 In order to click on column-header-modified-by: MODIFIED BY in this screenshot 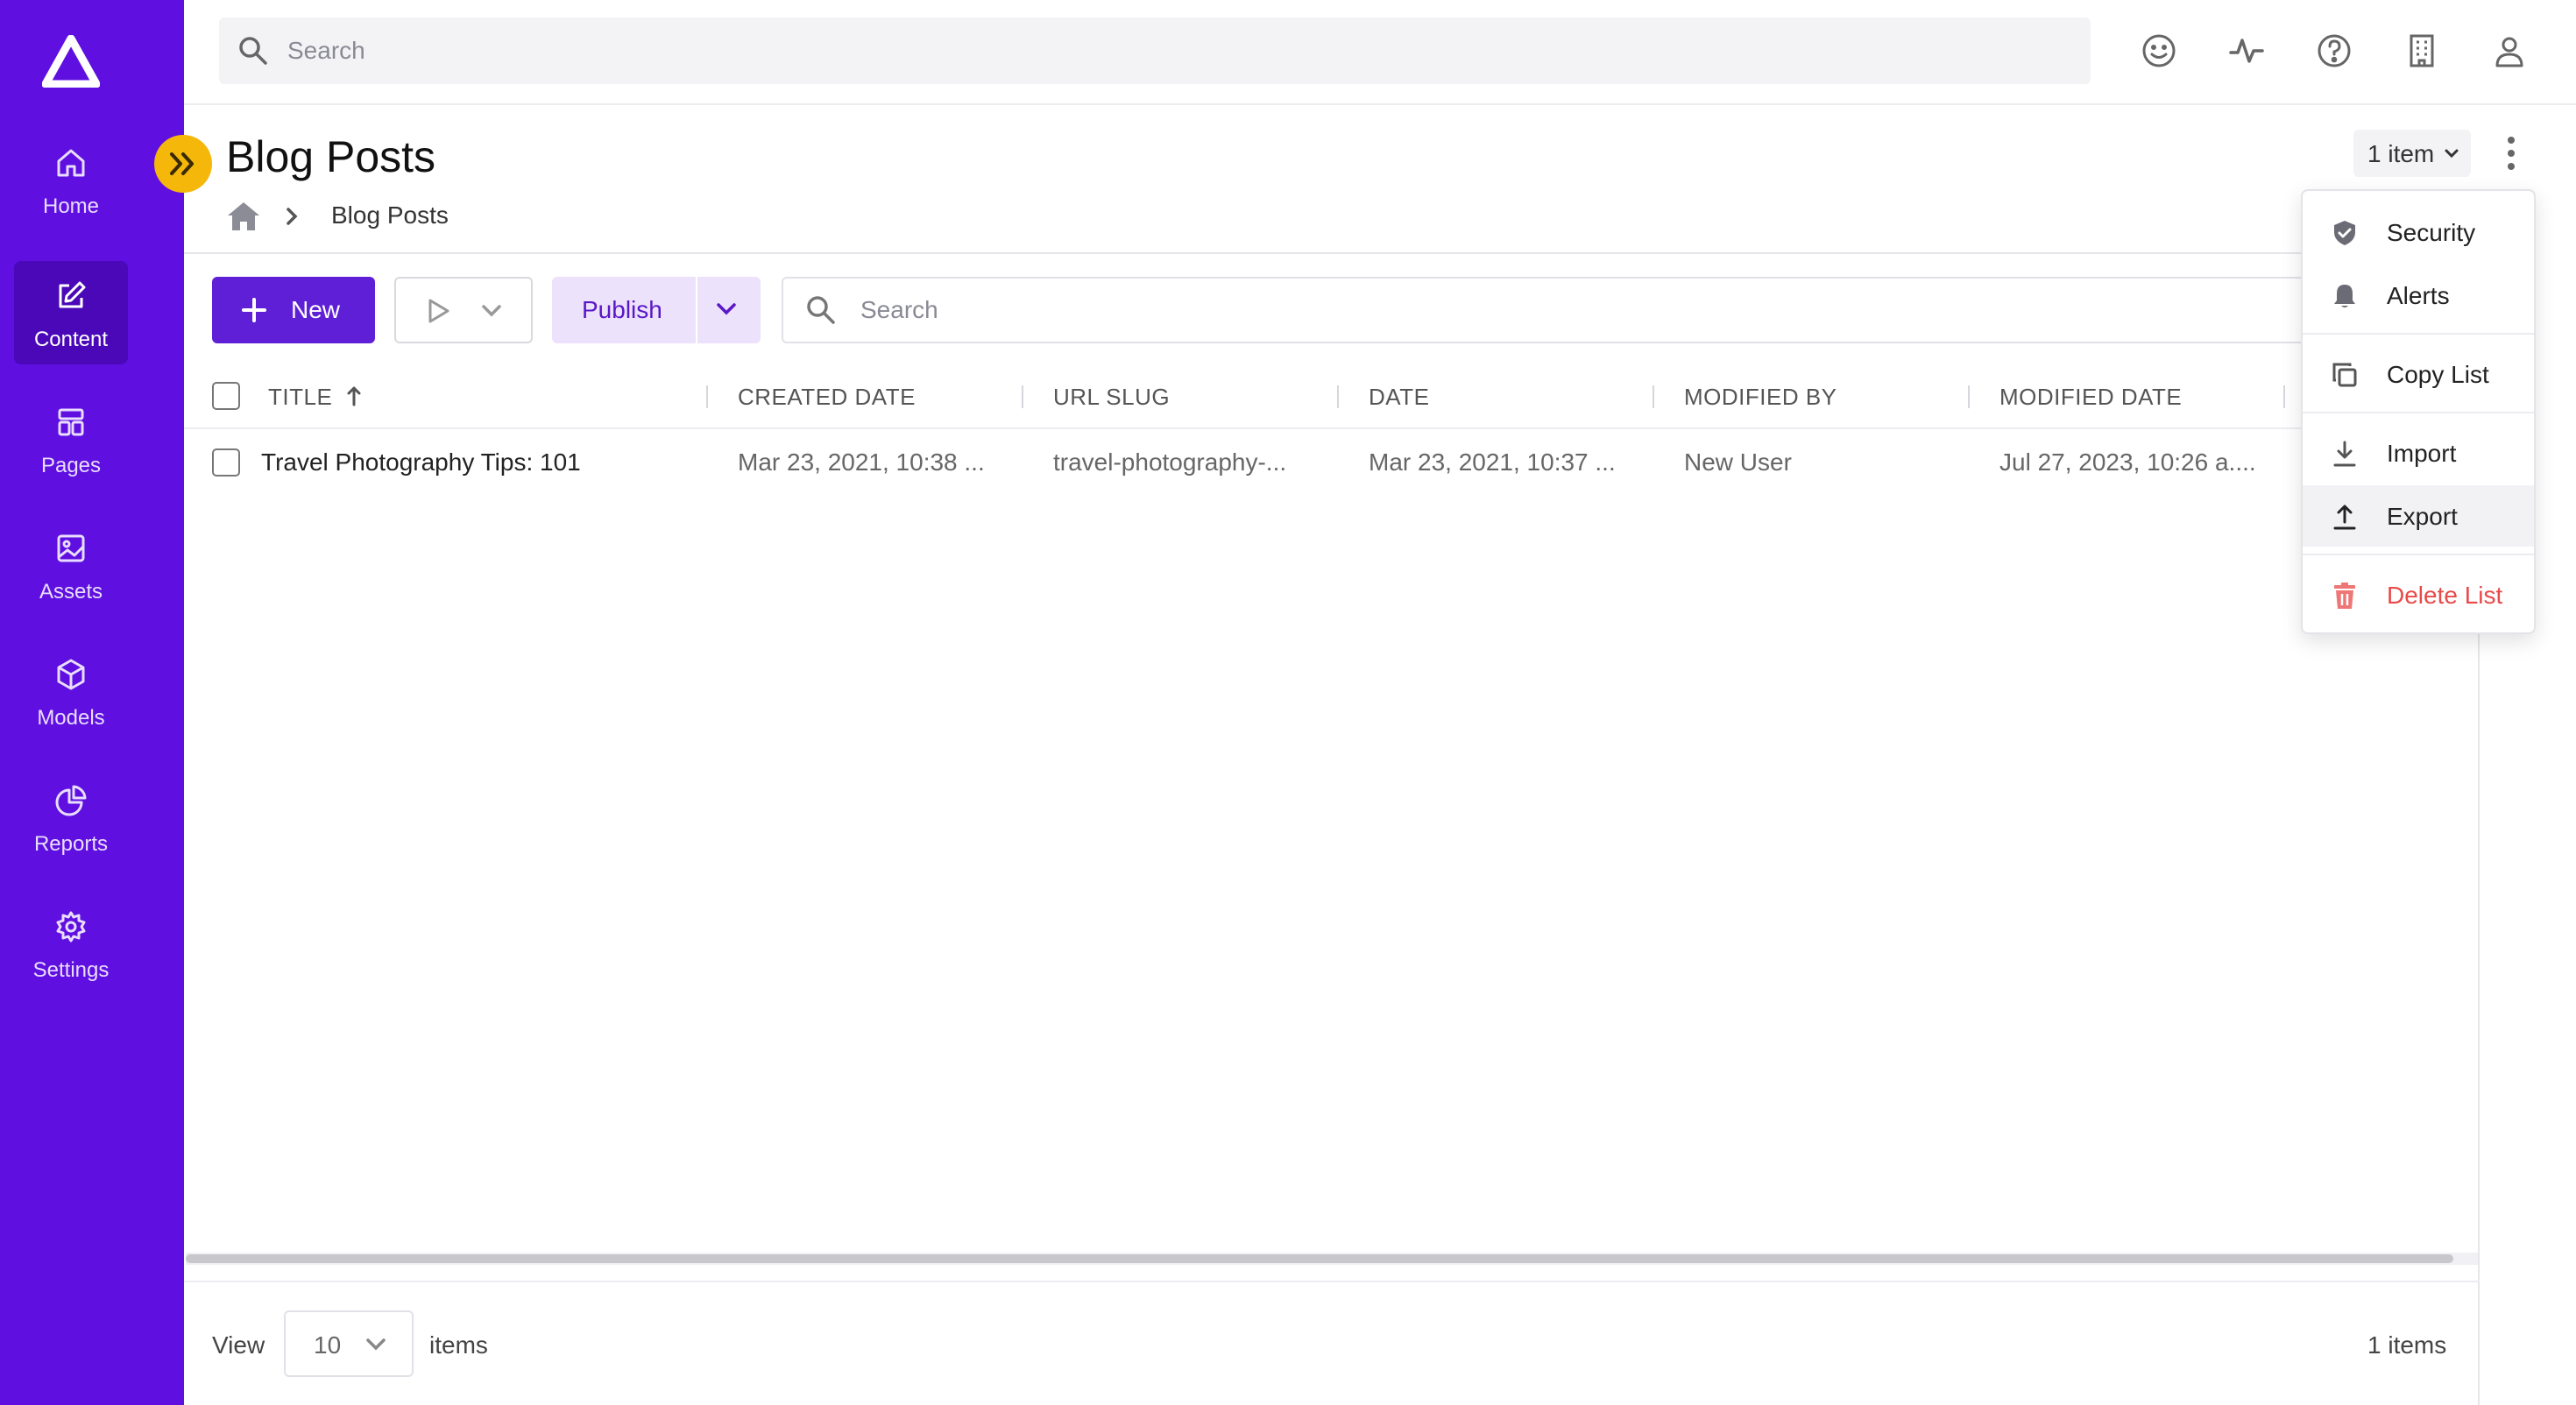, I will do `click(1760, 397)`.